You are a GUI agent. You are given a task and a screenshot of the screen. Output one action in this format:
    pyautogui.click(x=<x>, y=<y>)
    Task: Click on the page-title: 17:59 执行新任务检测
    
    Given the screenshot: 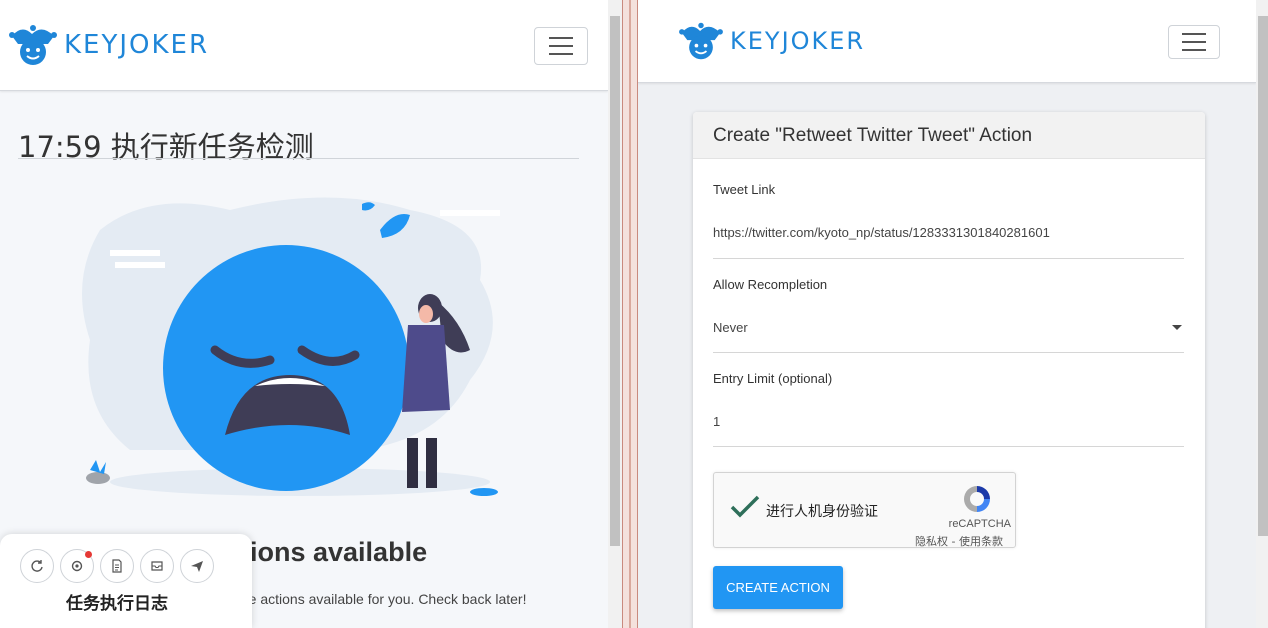 What is the action you would take?
    pyautogui.click(x=166, y=147)
    